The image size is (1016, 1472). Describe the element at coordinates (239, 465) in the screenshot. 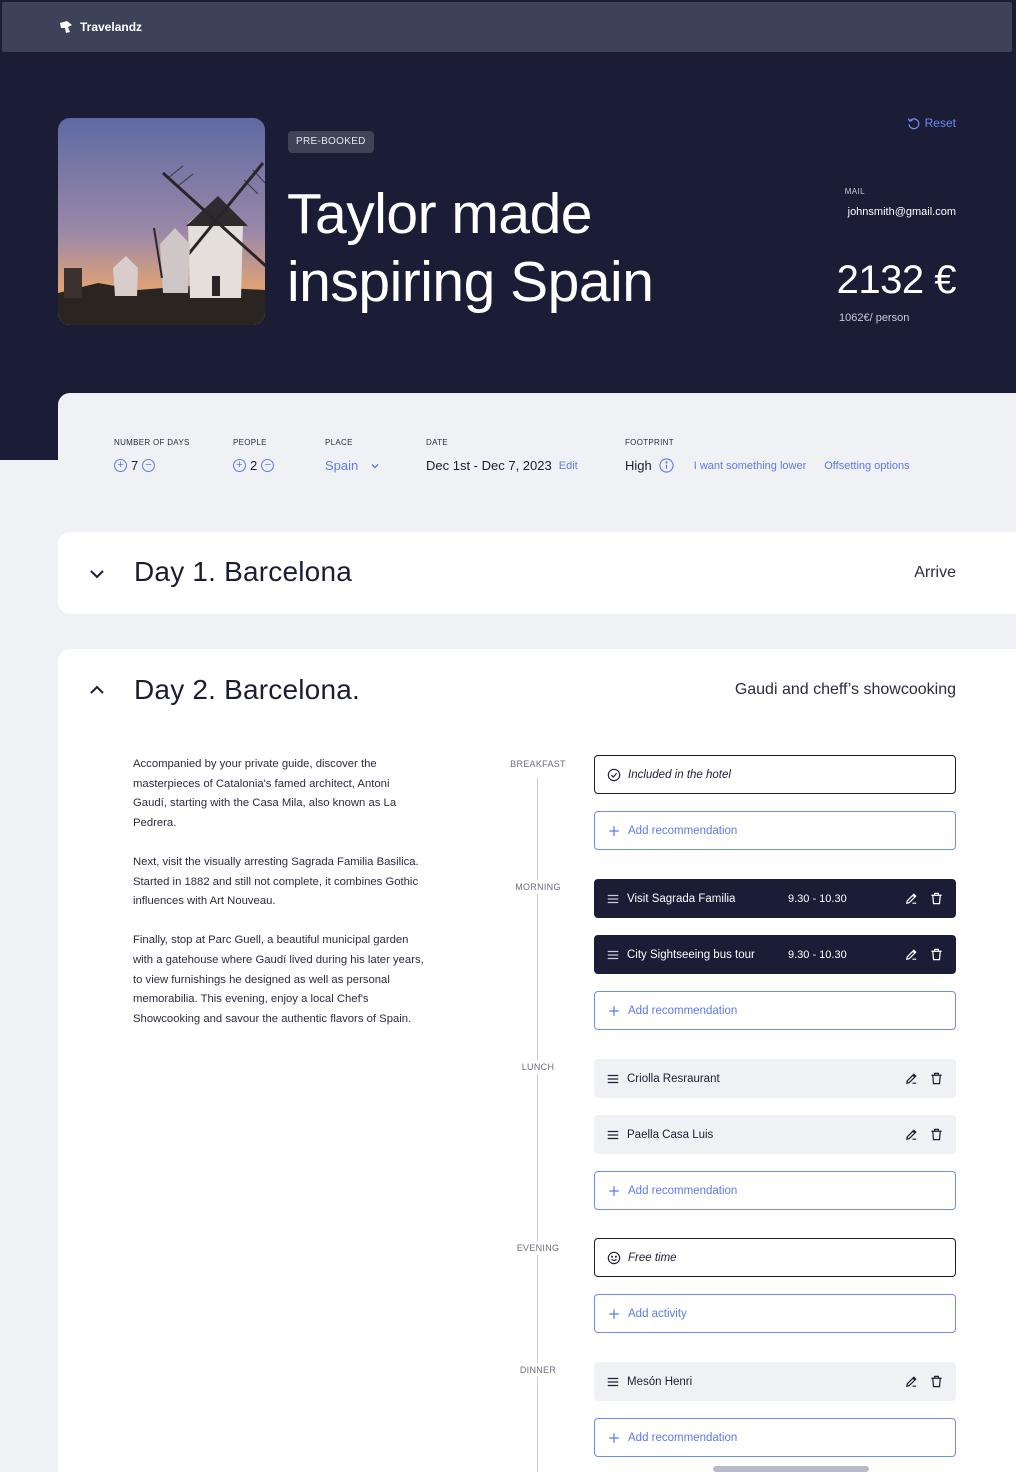

I see `people-increase-button: +` at that location.